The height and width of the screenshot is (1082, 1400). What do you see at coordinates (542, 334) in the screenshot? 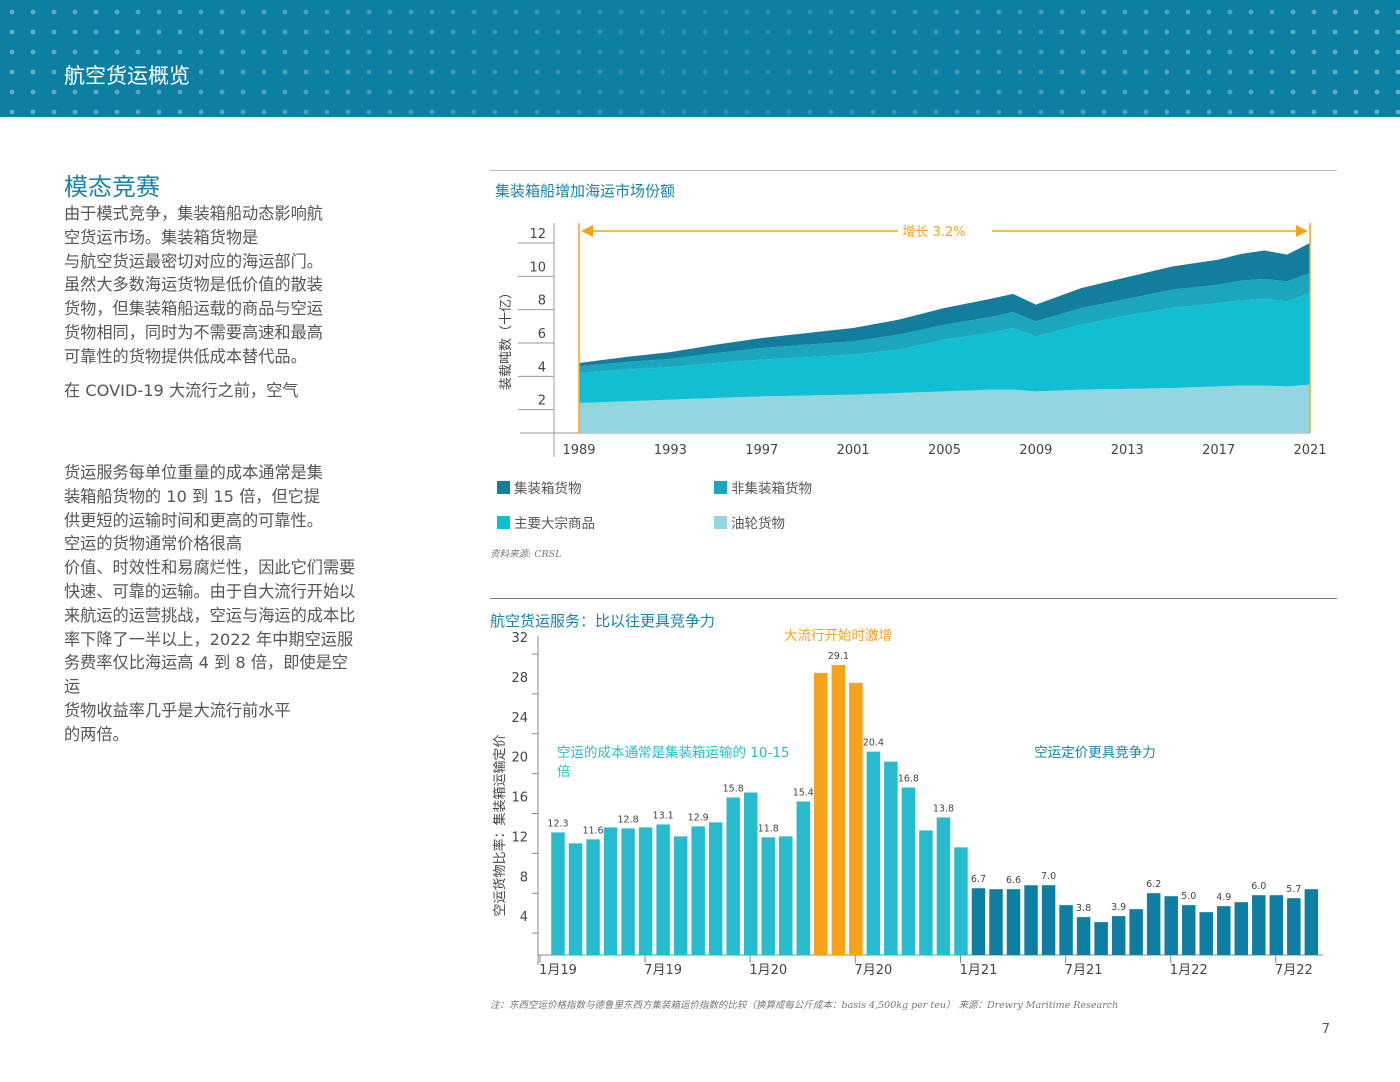
I see `chart1-y-tick-label: 6` at bounding box center [542, 334].